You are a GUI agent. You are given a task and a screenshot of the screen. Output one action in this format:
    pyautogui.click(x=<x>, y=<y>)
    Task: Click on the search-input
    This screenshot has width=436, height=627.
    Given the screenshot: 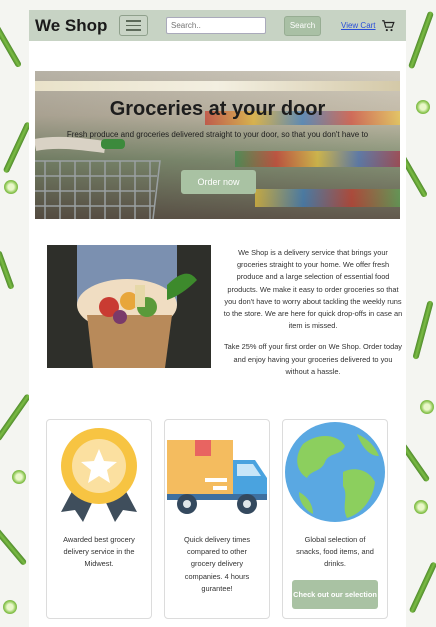 What is the action you would take?
    pyautogui.click(x=216, y=25)
    